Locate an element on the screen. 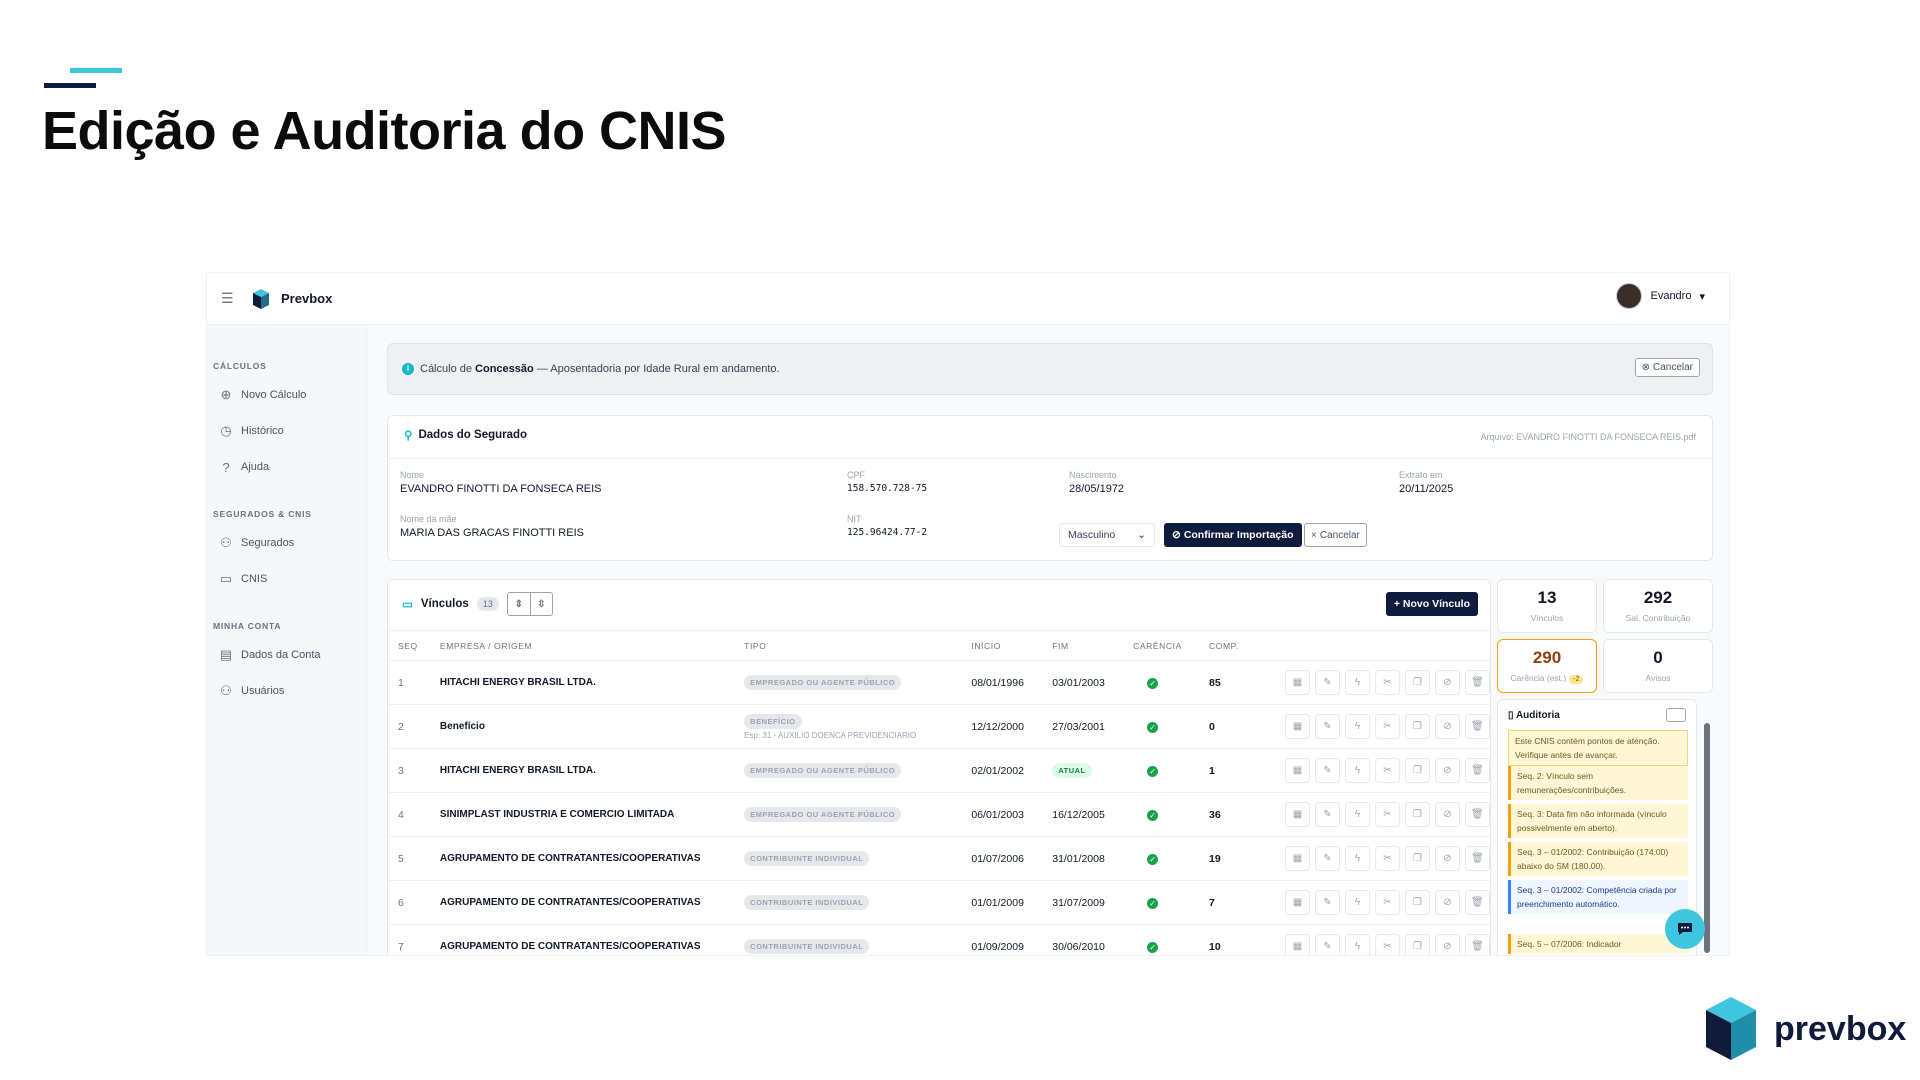 This screenshot has height=1080, width=1920. clock-icon: ◷ is located at coordinates (226, 430).